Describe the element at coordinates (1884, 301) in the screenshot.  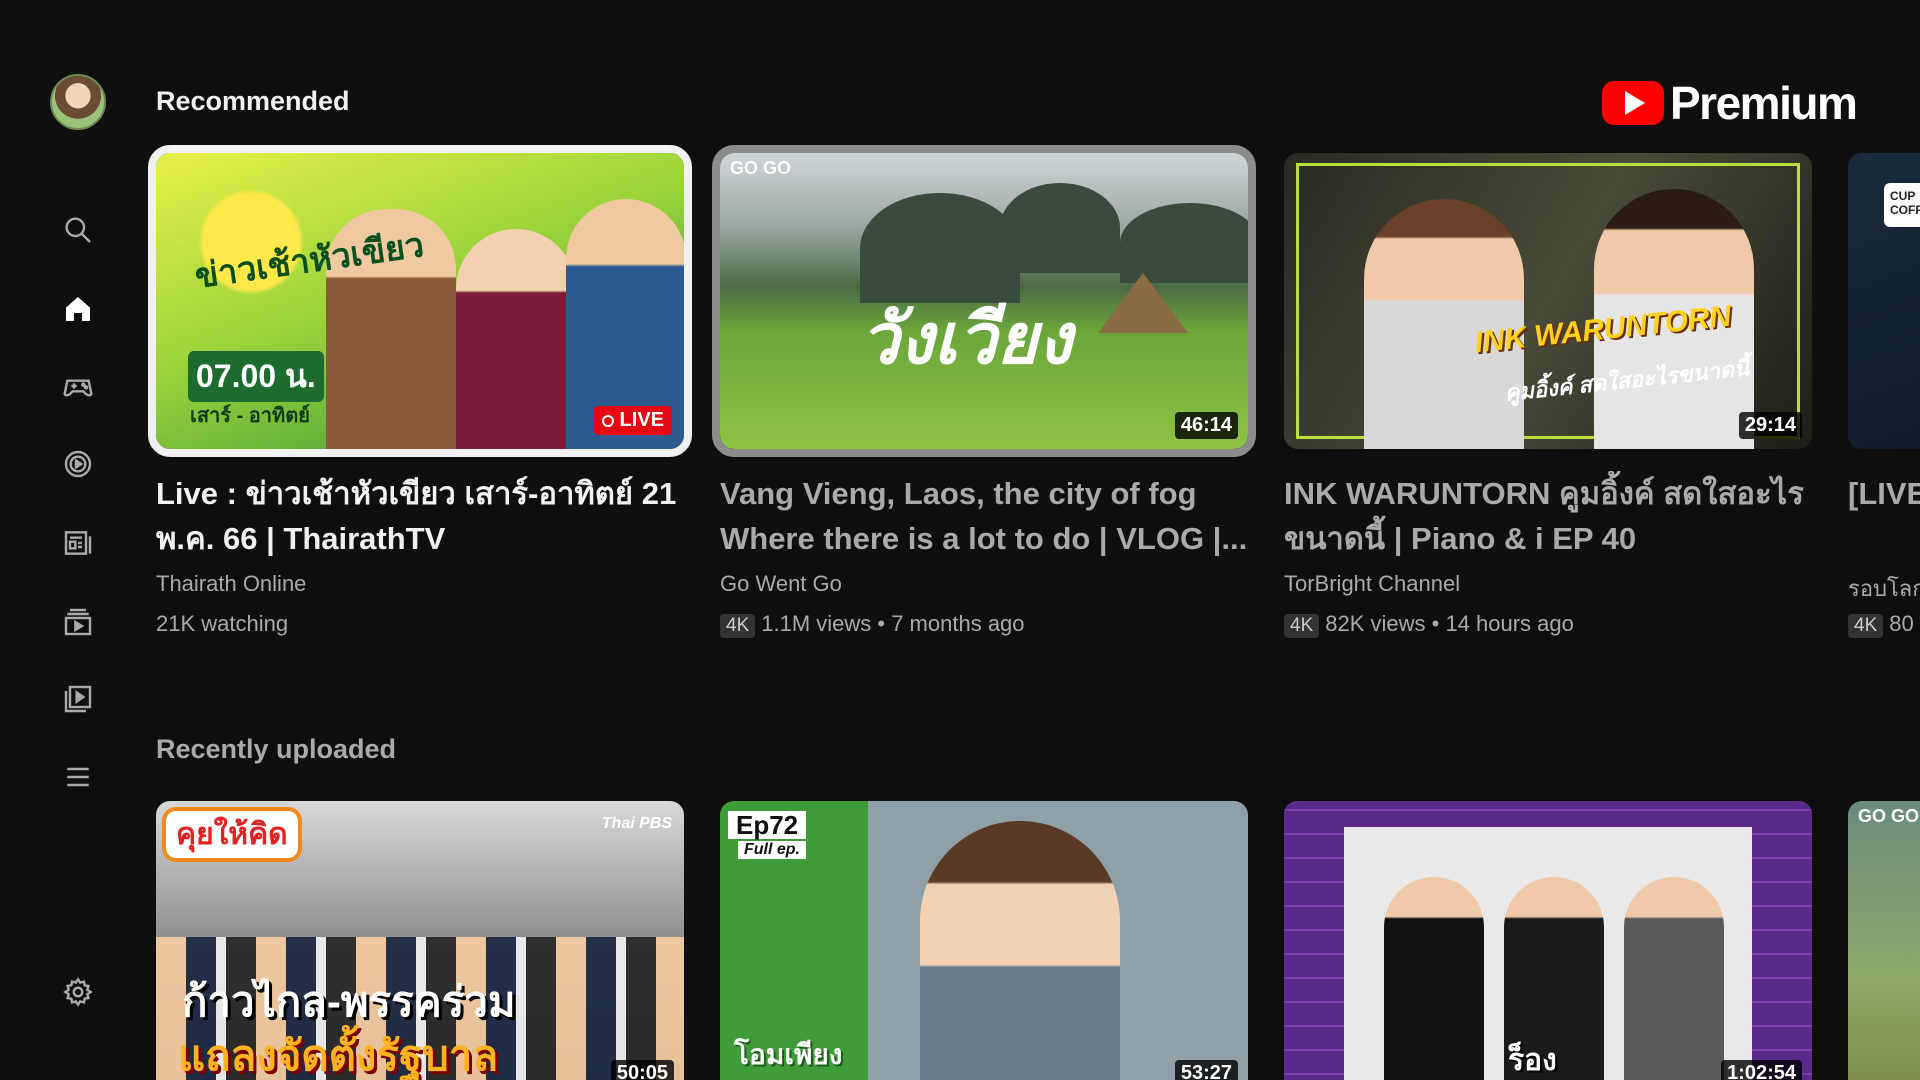
I see `video-thumbnail: CUP COFF` at that location.